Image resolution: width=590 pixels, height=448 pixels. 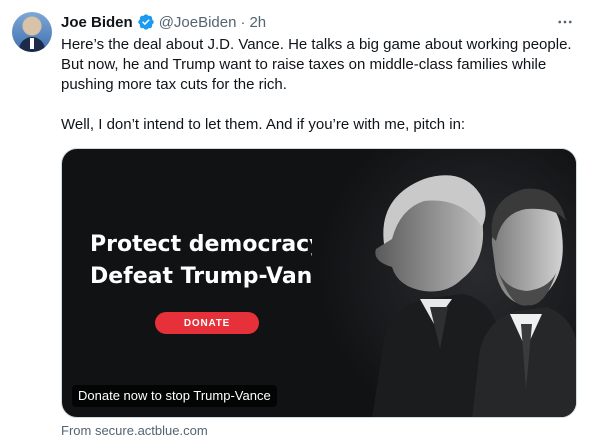 I want to click on card-caption: Donate now to stop Trump-Vance, so click(x=174, y=396).